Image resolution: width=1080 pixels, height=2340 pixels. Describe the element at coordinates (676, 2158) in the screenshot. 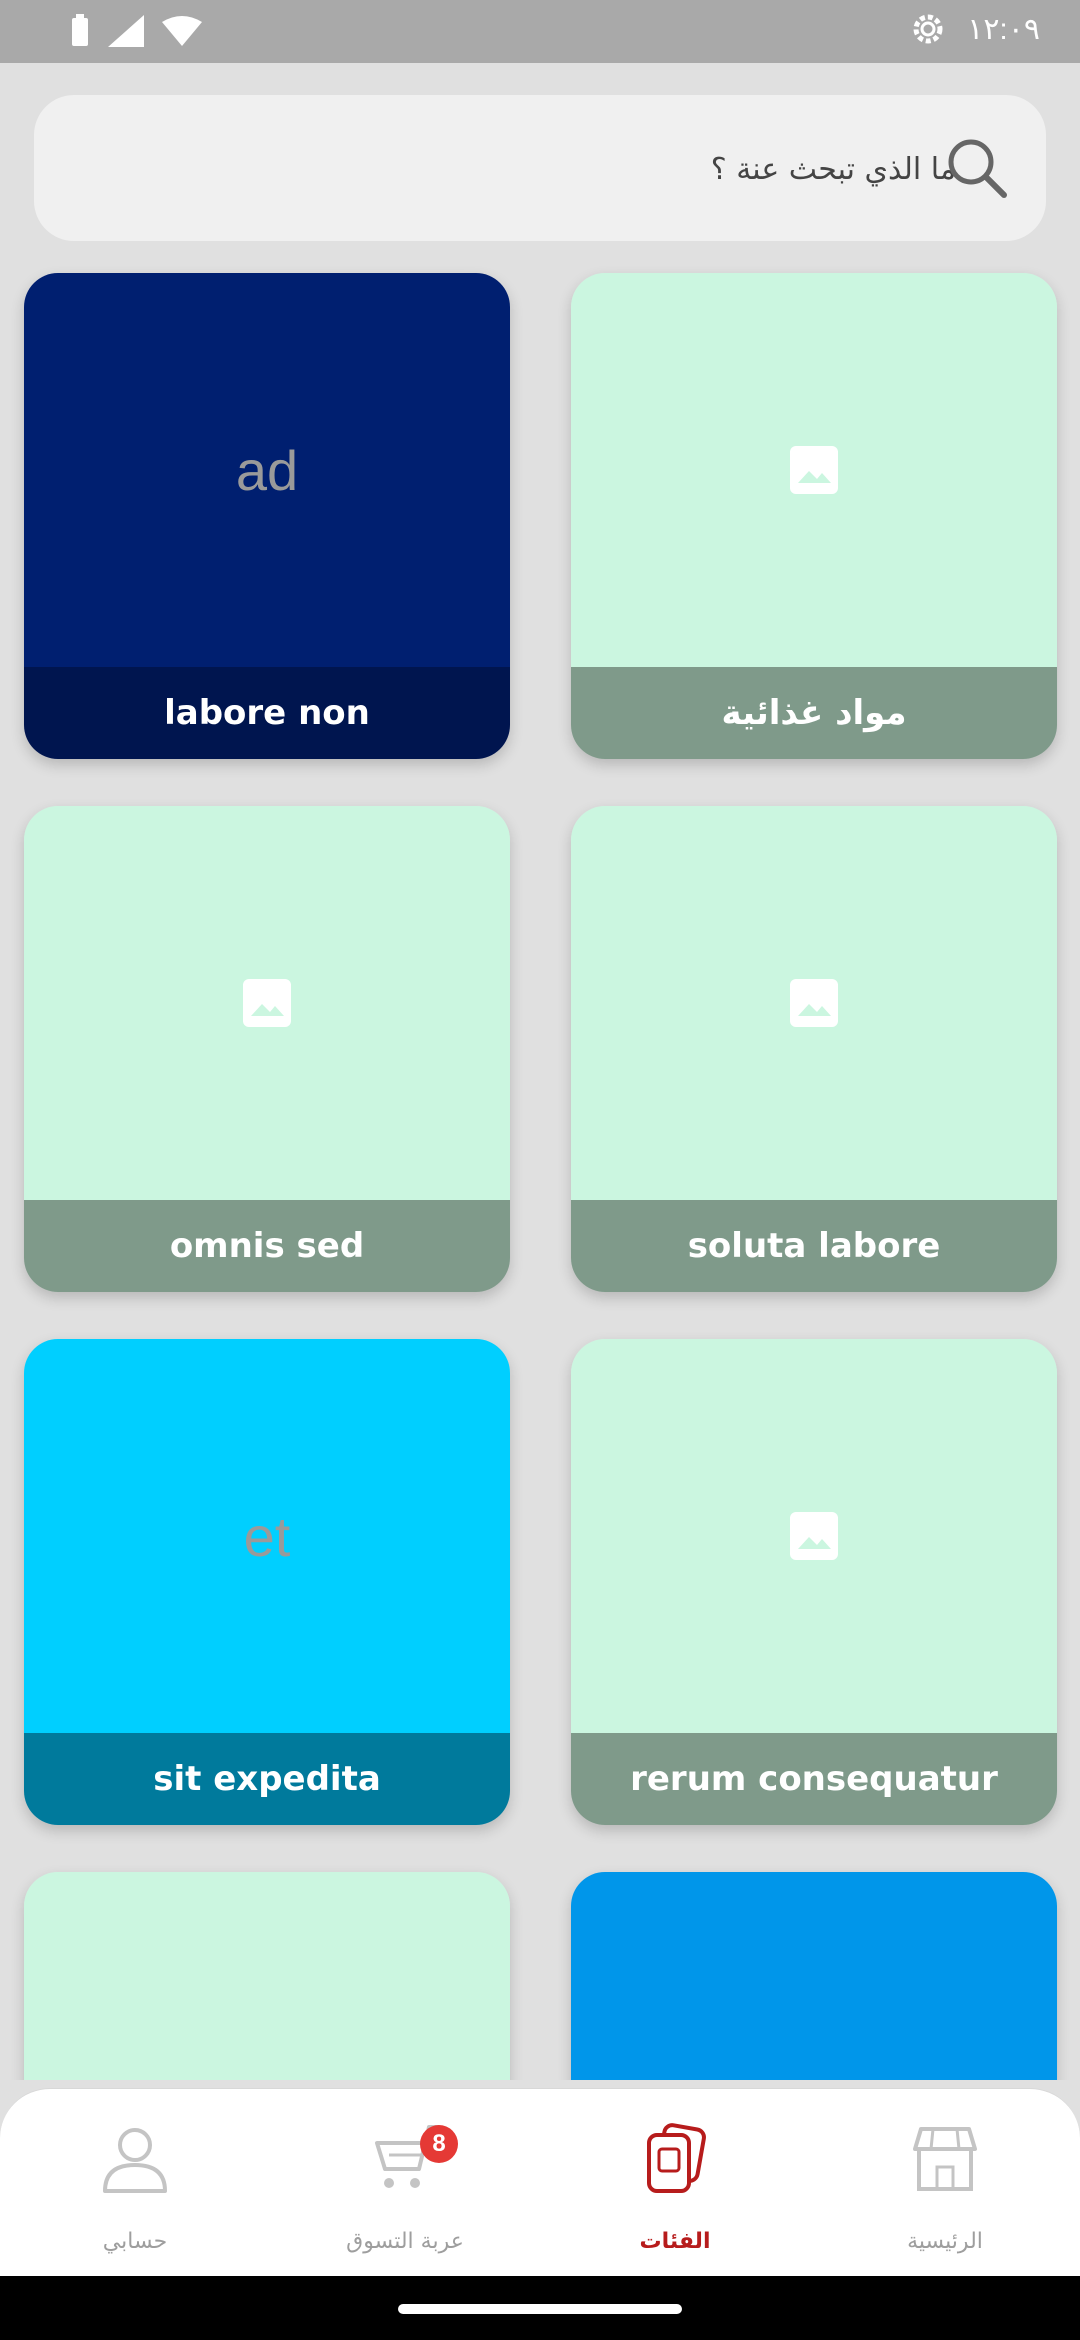

I see `categories-icon` at that location.